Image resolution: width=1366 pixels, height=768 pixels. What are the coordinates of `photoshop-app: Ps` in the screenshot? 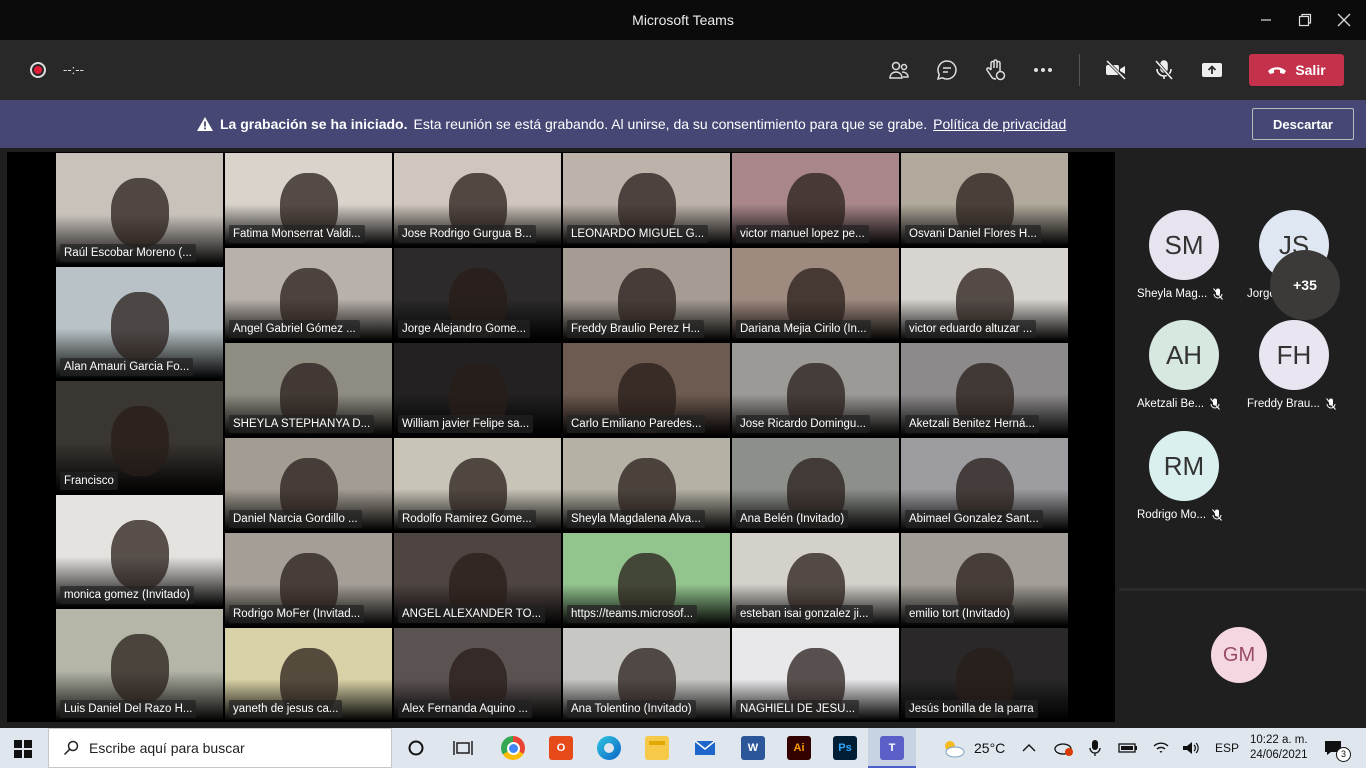 It's located at (845, 748).